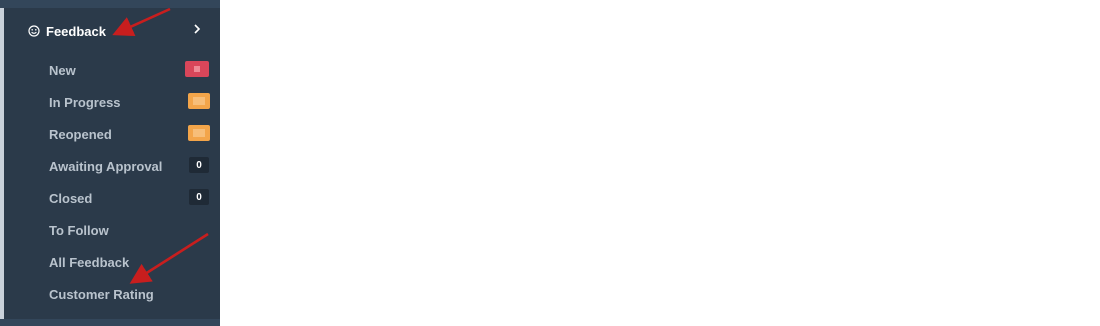 This screenshot has width=1100, height=326. Describe the element at coordinates (79, 230) in the screenshot. I see `sidebar-item-label: To Follow` at that location.